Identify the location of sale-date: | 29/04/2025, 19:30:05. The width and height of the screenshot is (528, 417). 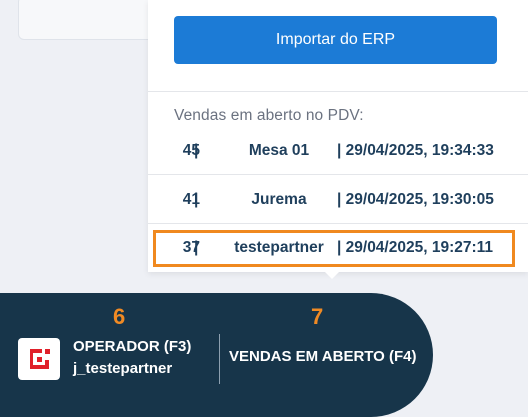
(415, 199).